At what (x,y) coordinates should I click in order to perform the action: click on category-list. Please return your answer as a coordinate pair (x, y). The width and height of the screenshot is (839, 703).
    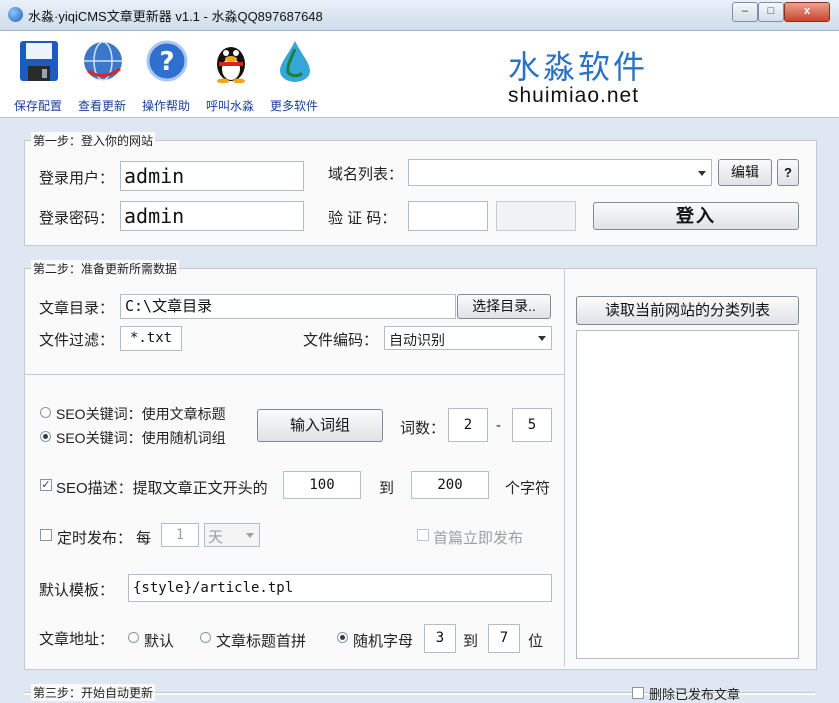
    Looking at the image, I should click on (687, 494).